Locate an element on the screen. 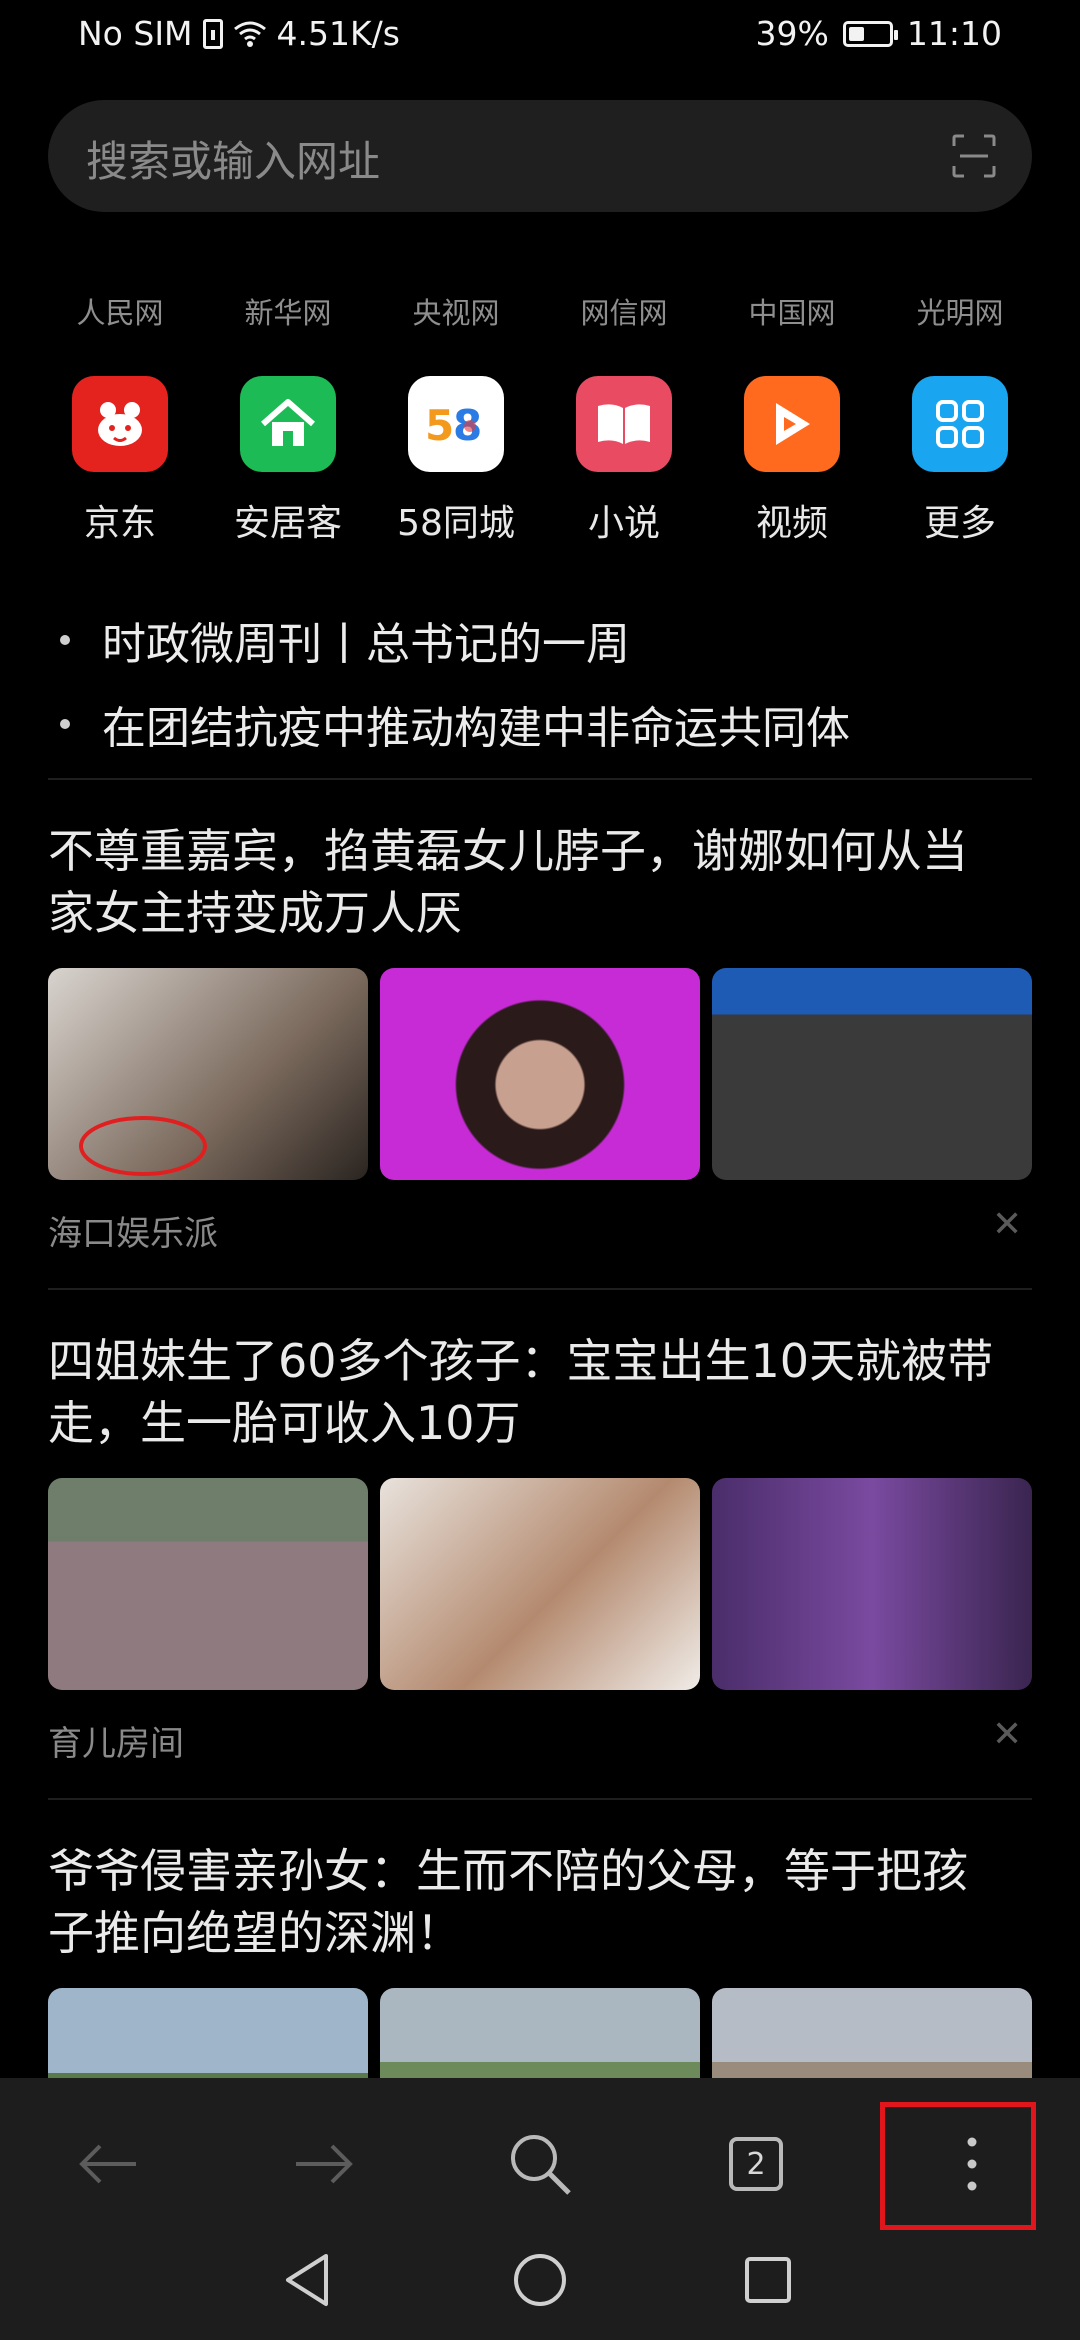 The height and width of the screenshot is (2340, 1080). news-item-title: 四姐妹生了60多个孩子：宝宝出生10天就被带 走，生一胎可收入10万 is located at coordinates (543, 1392).